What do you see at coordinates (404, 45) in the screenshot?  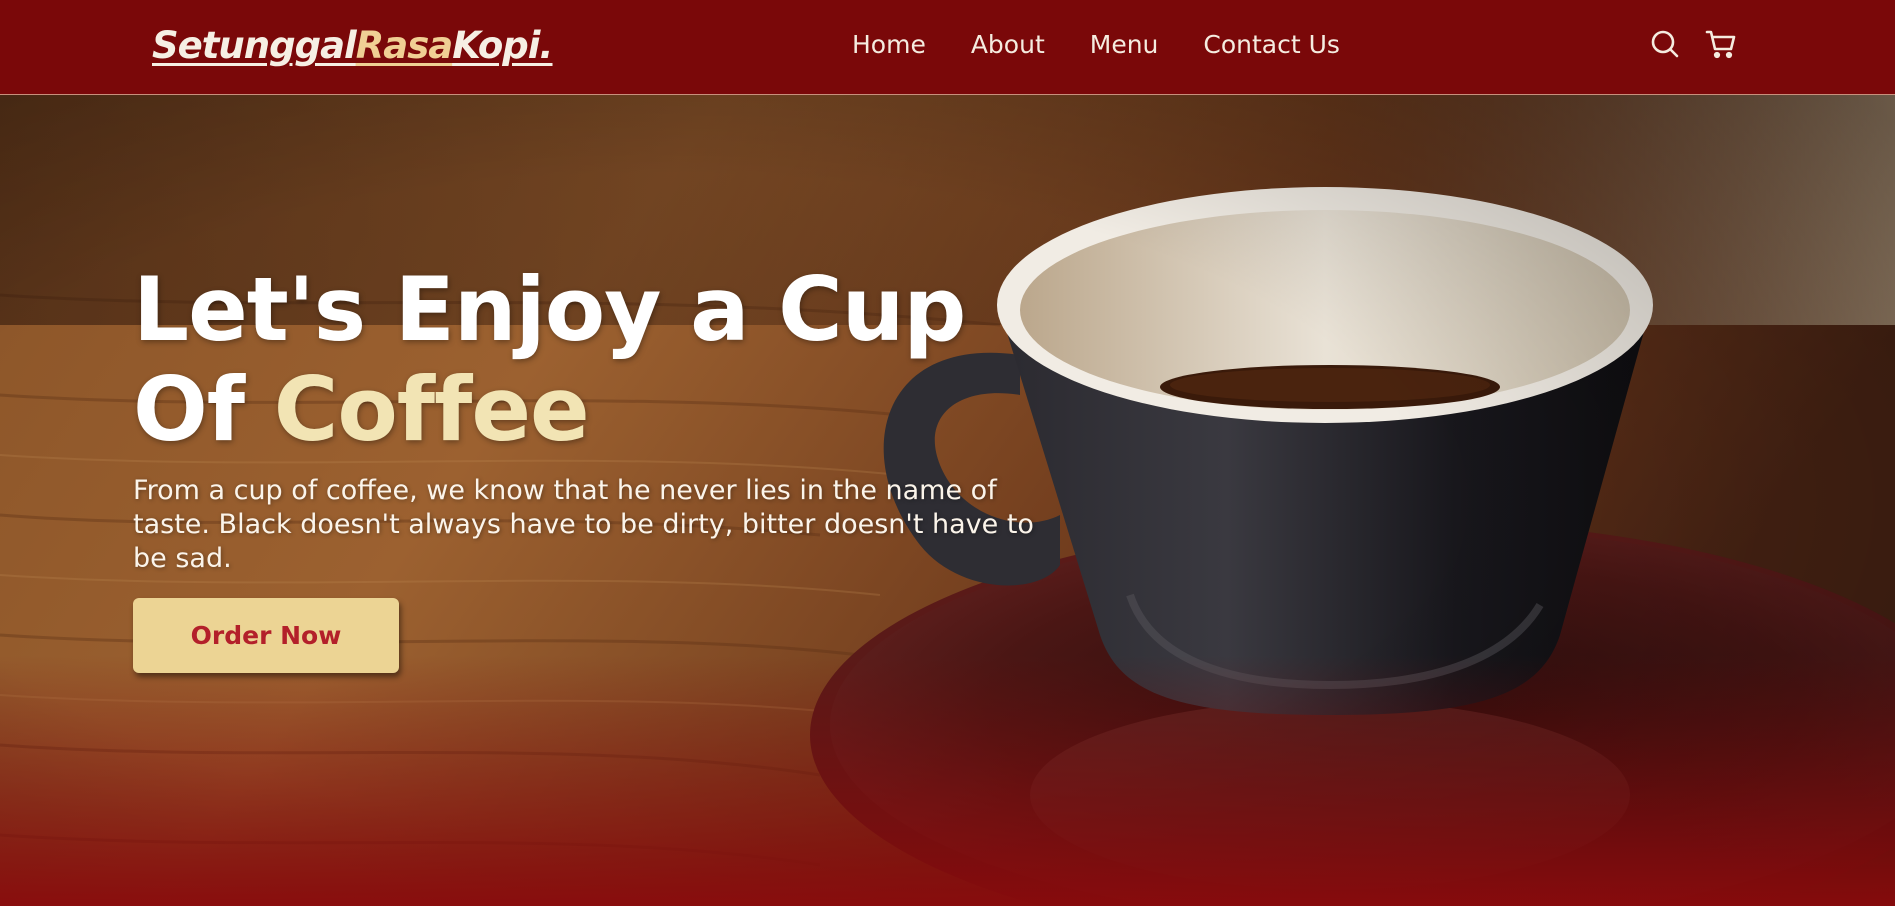 I see `brand-part-rasa: Rasa` at bounding box center [404, 45].